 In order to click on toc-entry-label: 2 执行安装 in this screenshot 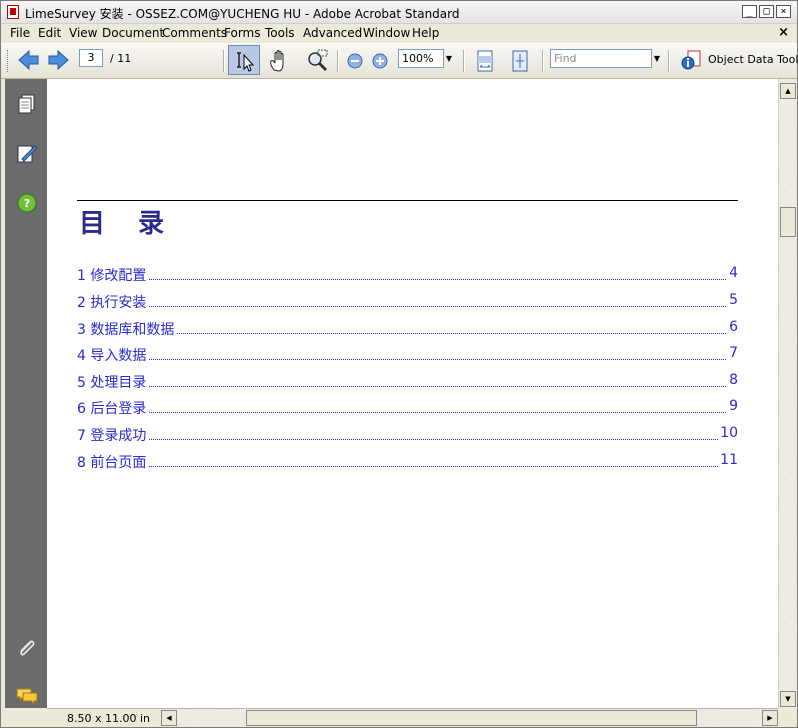, I will do `click(113, 302)`.